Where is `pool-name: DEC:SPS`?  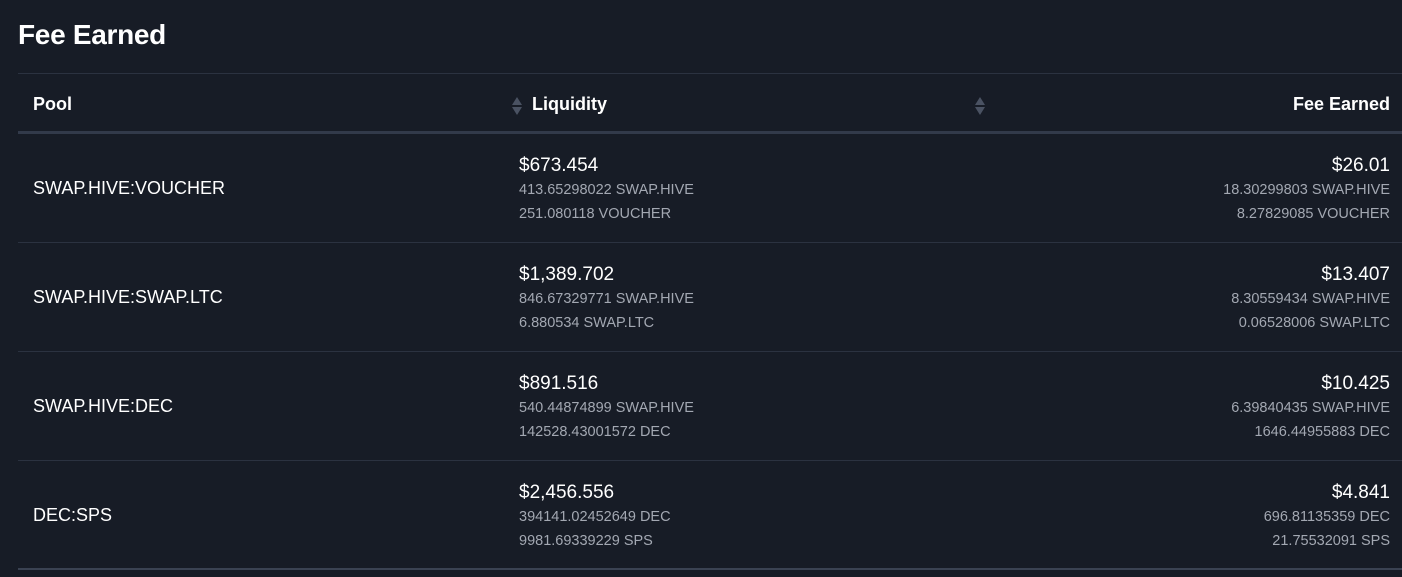
pool-name: DEC:SPS is located at coordinates (73, 515).